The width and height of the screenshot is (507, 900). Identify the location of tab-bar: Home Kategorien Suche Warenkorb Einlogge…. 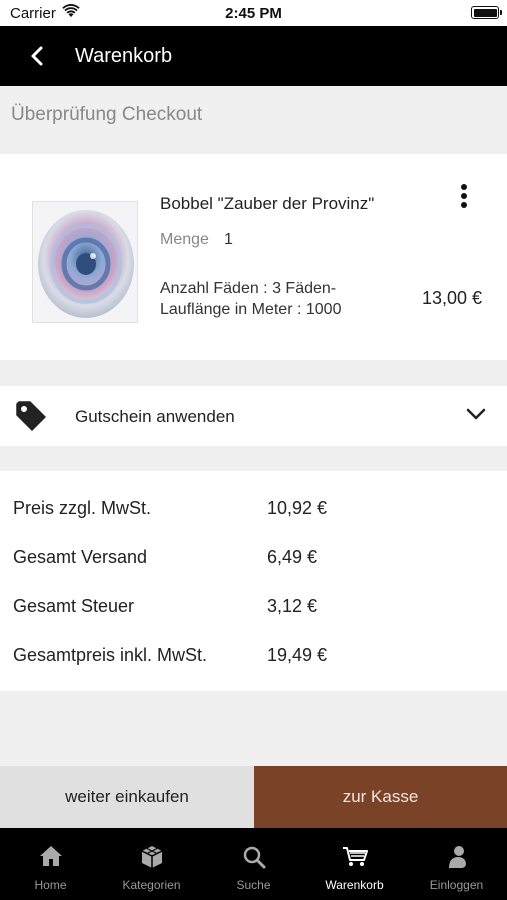
(253, 864).